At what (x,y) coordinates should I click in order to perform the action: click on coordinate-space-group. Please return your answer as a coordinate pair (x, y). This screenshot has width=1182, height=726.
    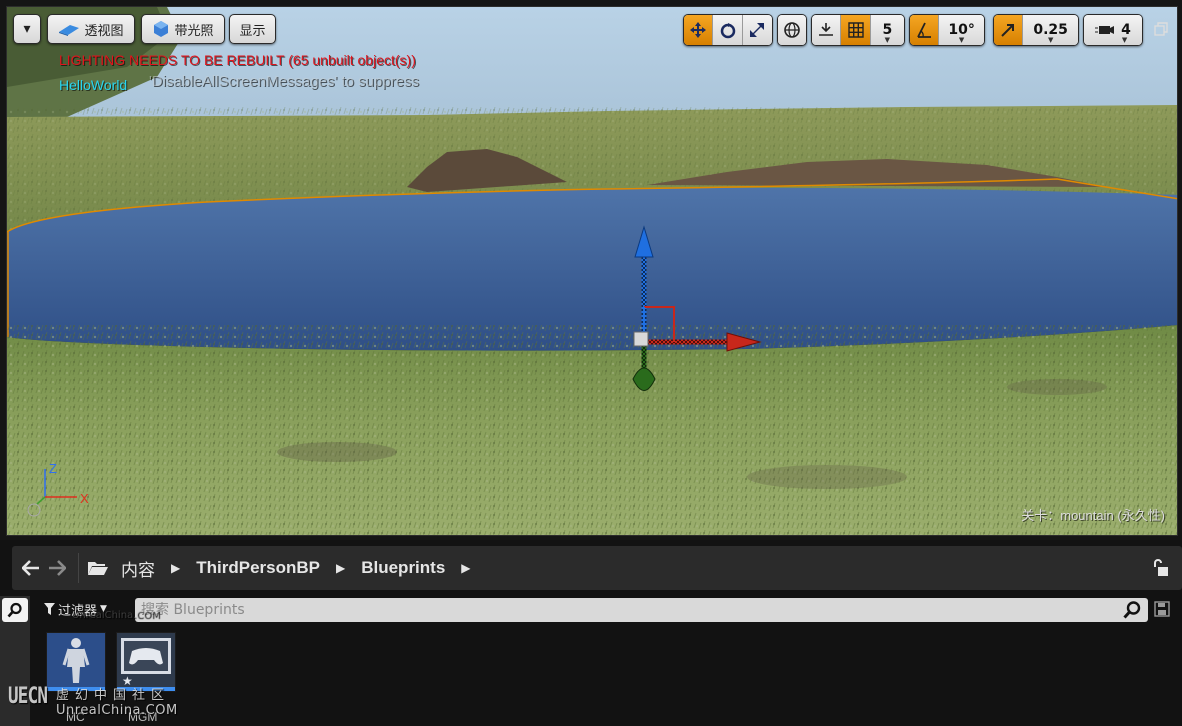
    Looking at the image, I should click on (792, 30).